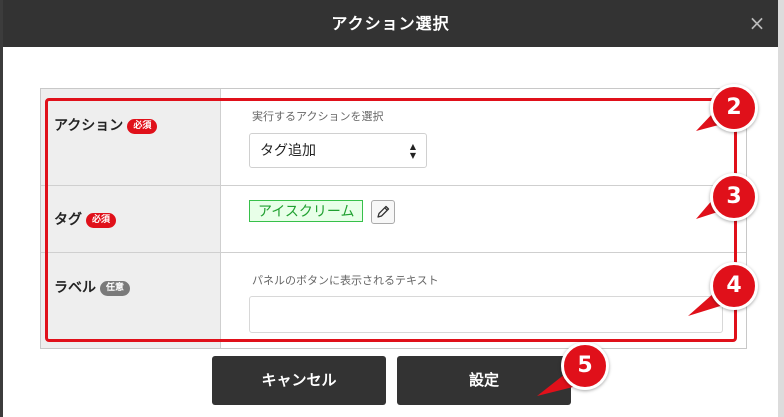 The image size is (784, 417). What do you see at coordinates (412, 151) in the screenshot?
I see `select-arrows-icon: ▲ ▼` at bounding box center [412, 151].